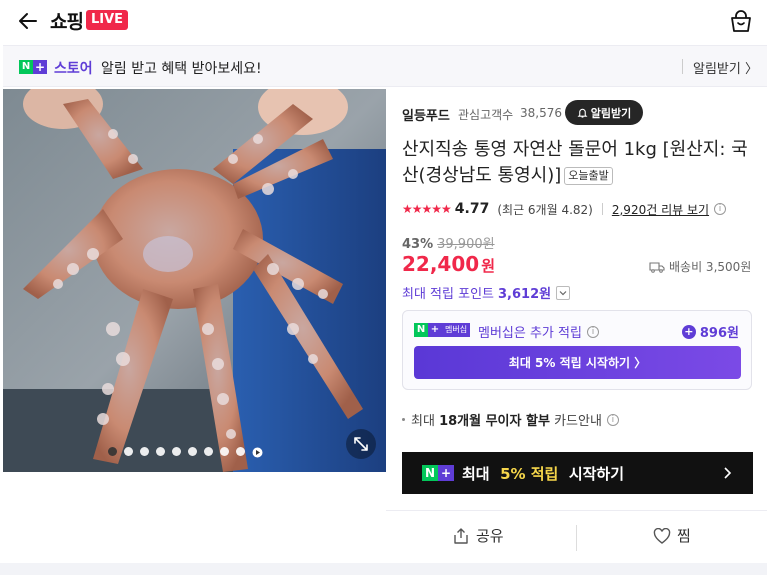  What do you see at coordinates (427, 209) in the screenshot?
I see `star-rating-icon: ★★★★★` at bounding box center [427, 209].